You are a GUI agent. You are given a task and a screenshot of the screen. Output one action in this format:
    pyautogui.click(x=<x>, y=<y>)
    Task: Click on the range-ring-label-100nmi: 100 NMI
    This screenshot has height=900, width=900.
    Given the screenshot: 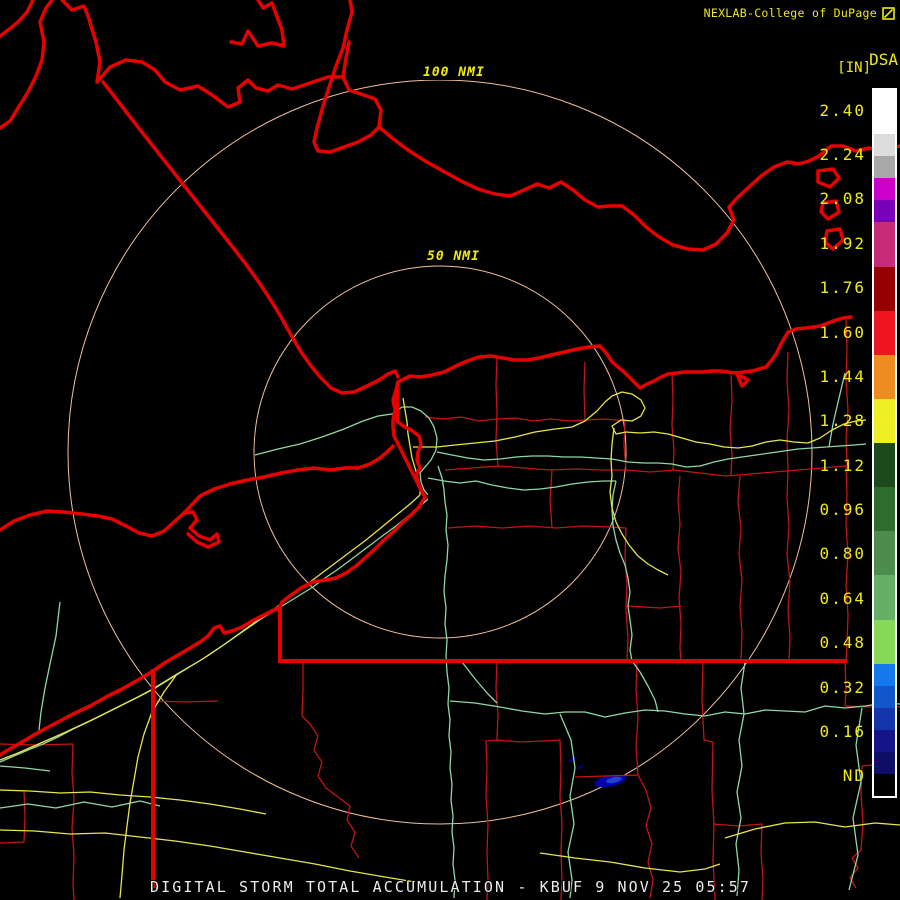 What is the action you would take?
    pyautogui.click(x=454, y=72)
    